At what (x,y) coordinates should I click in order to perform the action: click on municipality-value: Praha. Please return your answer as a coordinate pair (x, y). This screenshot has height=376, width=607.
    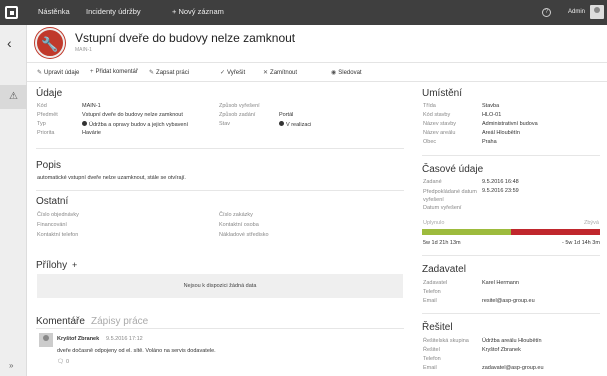
    Looking at the image, I should click on (489, 142).